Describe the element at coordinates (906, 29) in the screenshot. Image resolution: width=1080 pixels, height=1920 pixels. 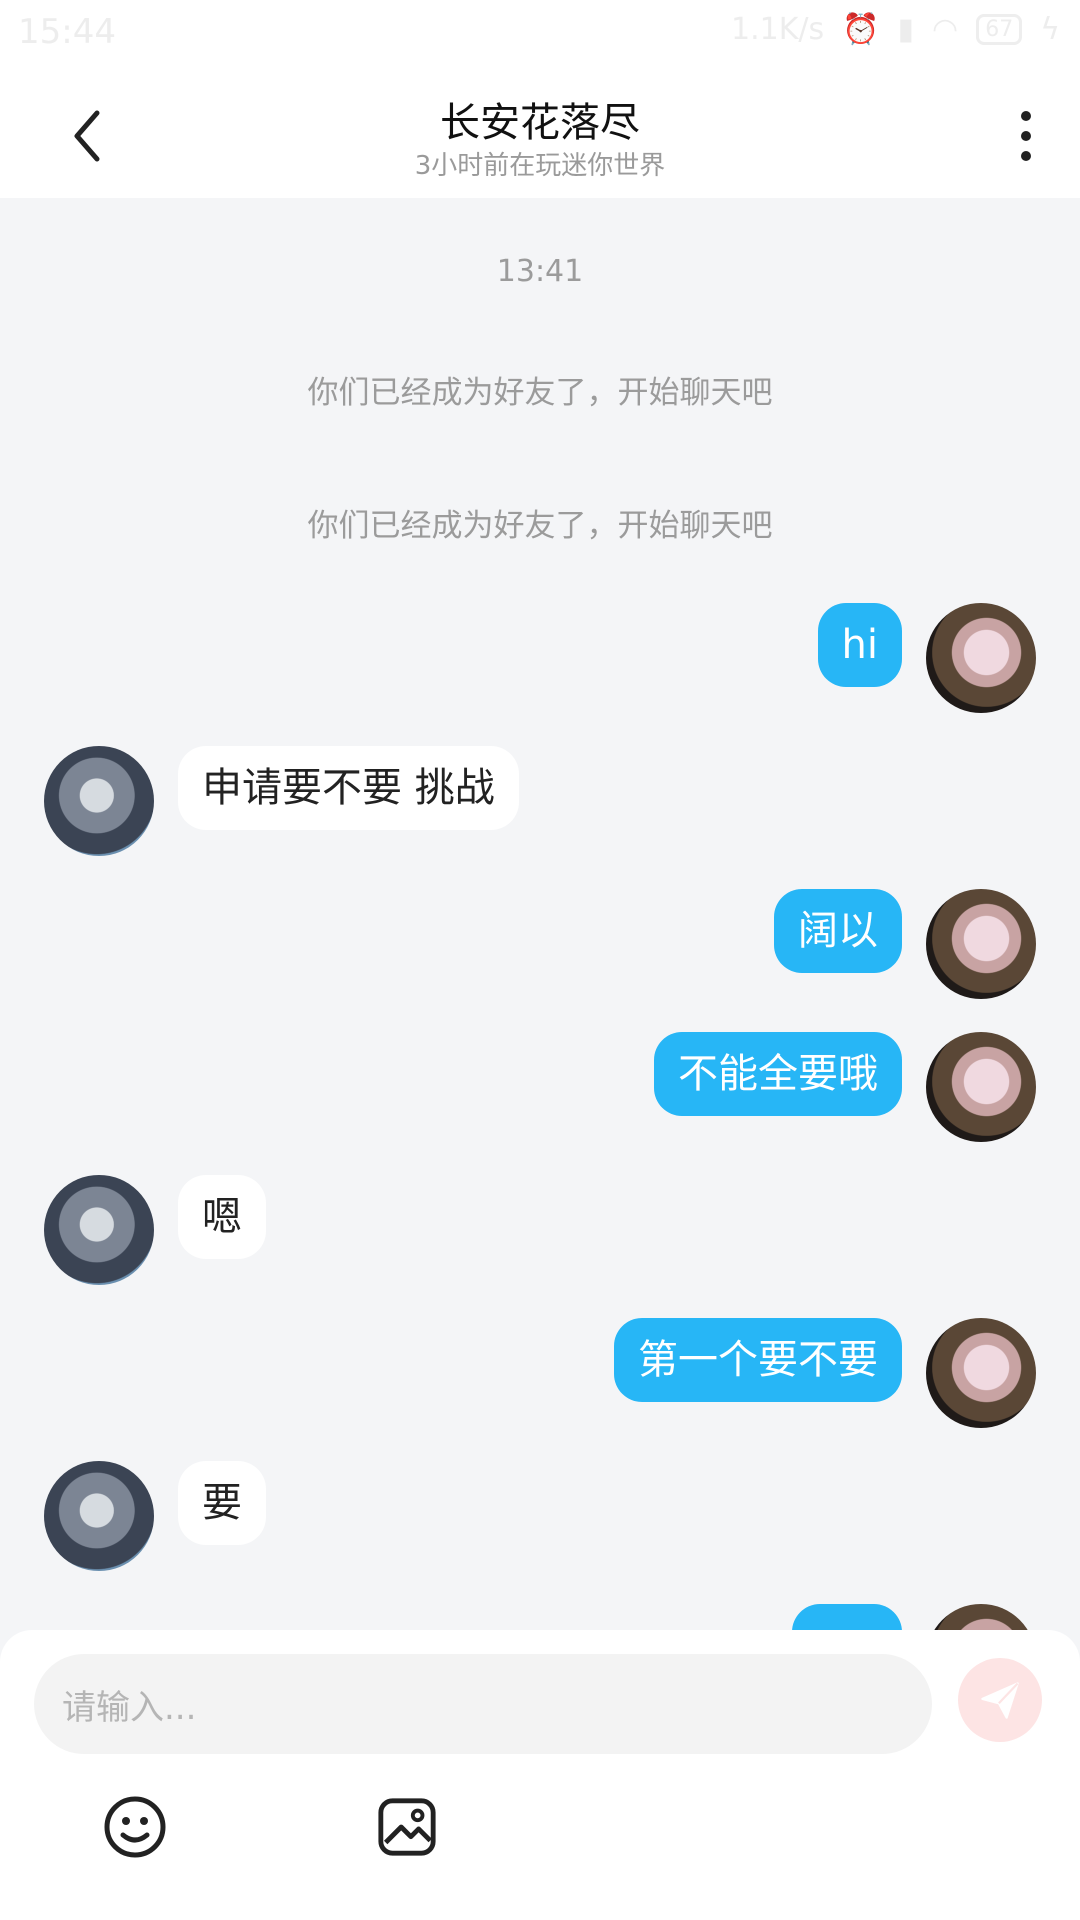
I see `signal-icon: ▮` at that location.